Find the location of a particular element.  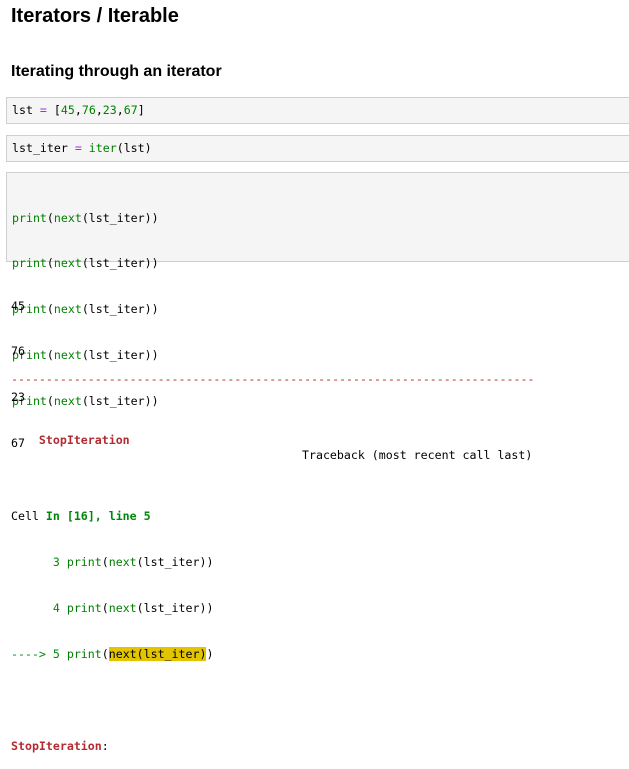

traceback-label: Traceback (most recent call last) is located at coordinates (417, 455).